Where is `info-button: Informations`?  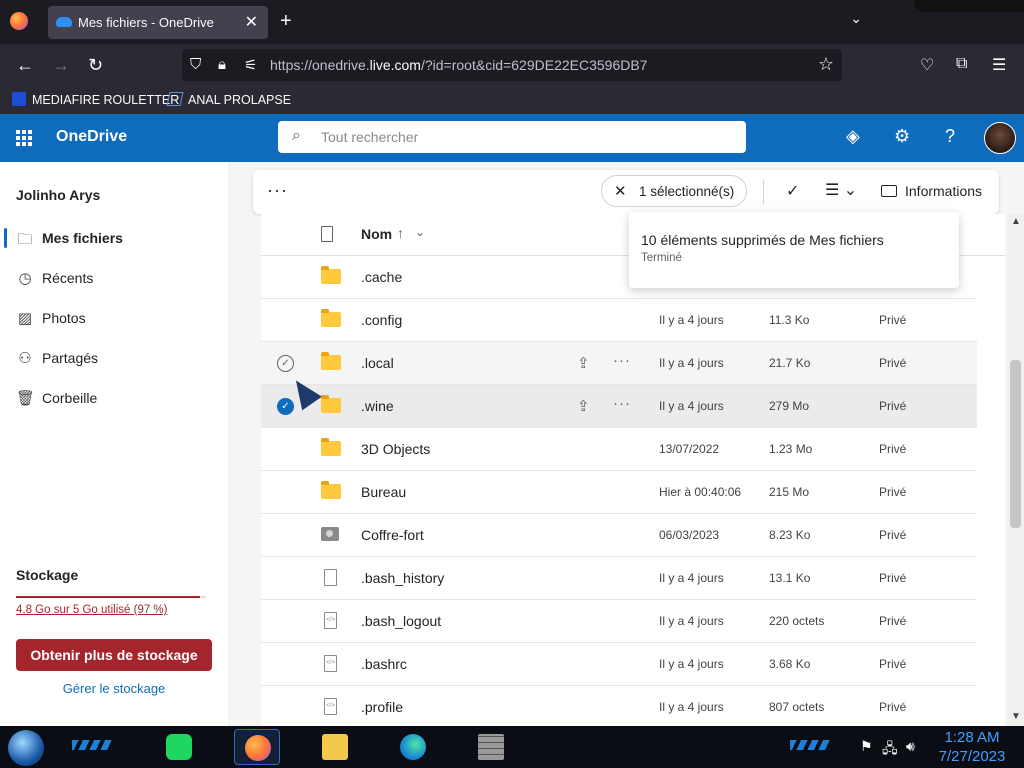
info-button: Informations is located at coordinates (931, 191).